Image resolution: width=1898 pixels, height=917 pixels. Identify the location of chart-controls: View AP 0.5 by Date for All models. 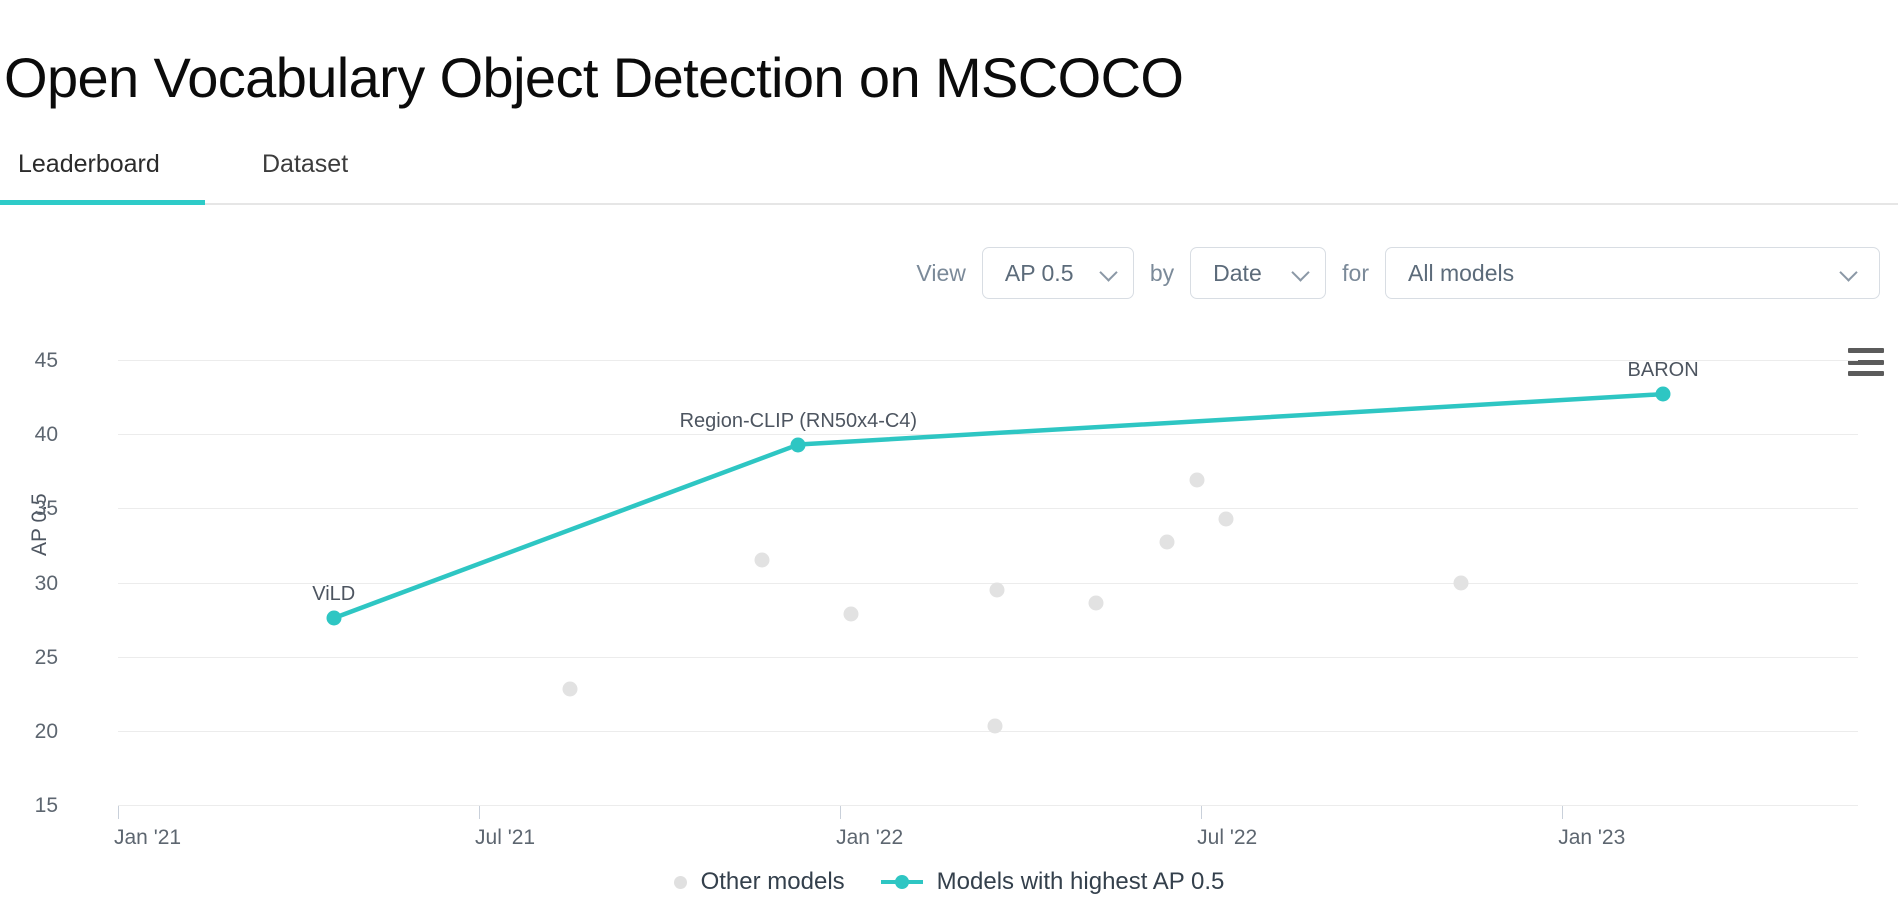
(949, 273).